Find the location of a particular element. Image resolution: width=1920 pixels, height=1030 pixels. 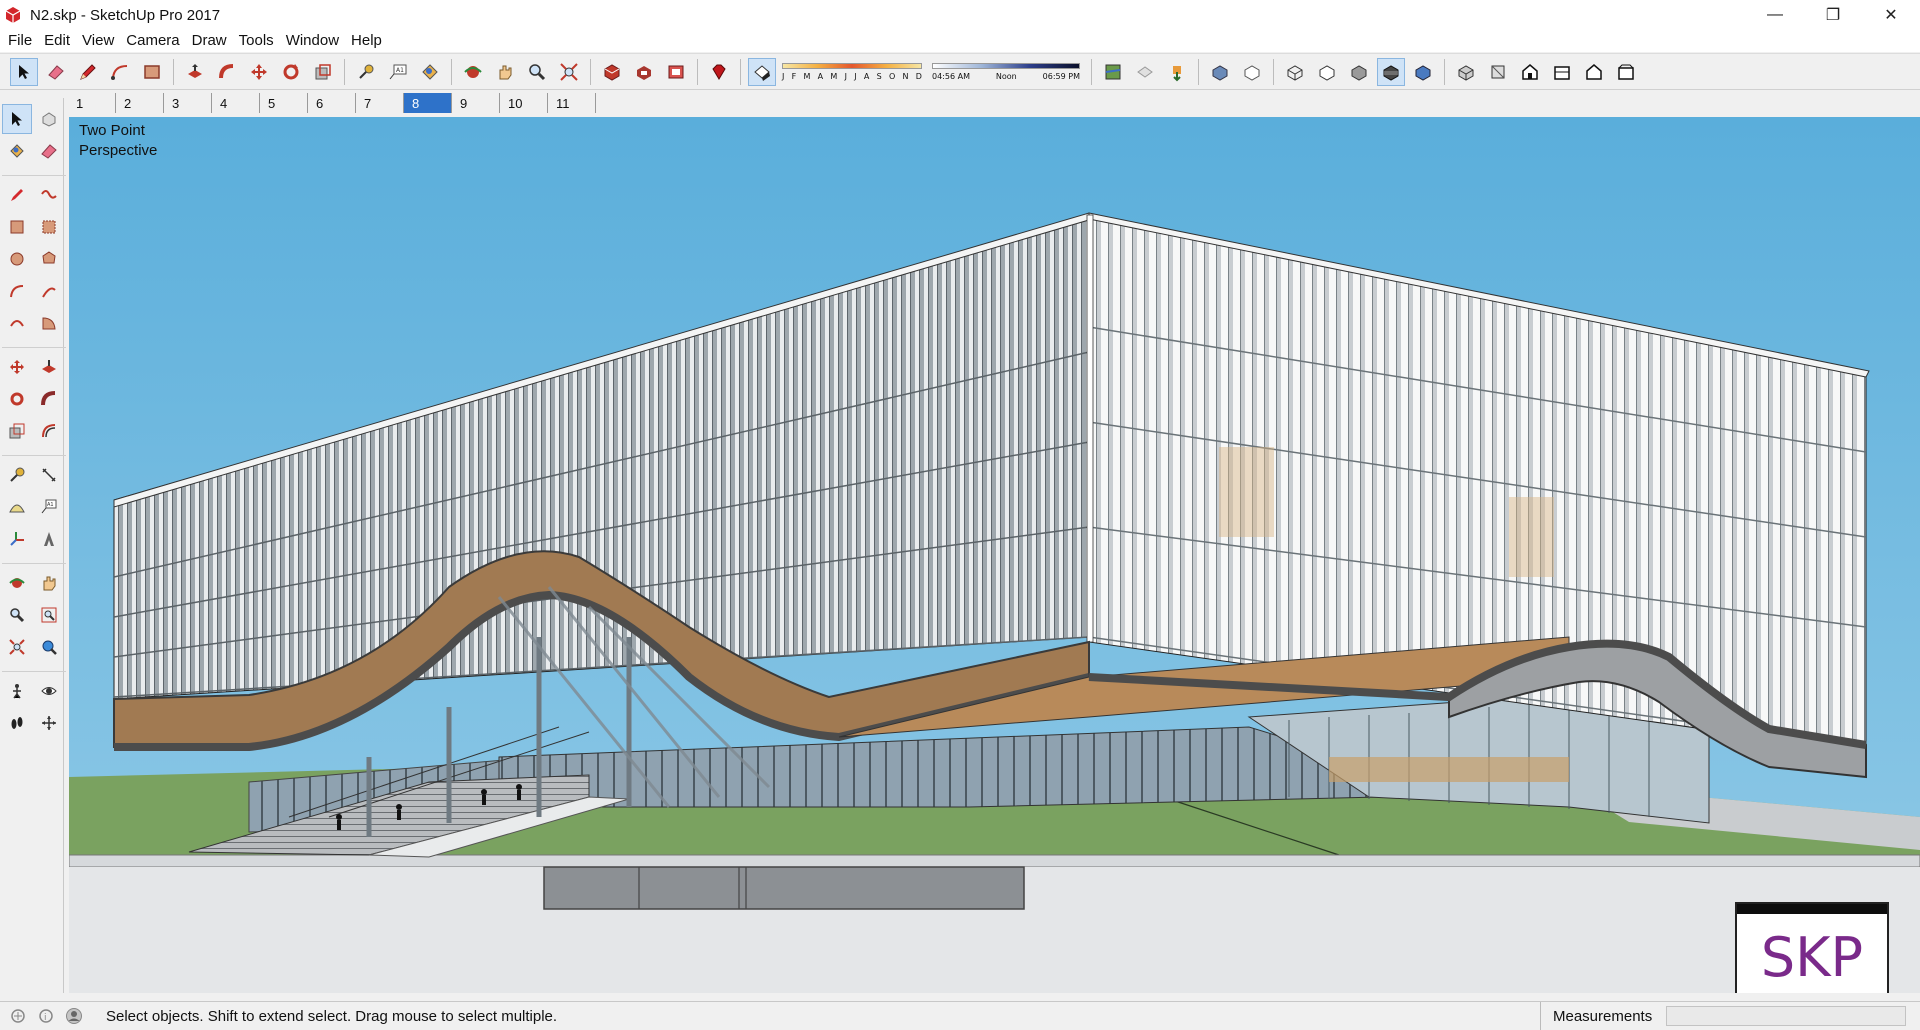

rectangle-tool-icon is located at coordinates (17, 227).